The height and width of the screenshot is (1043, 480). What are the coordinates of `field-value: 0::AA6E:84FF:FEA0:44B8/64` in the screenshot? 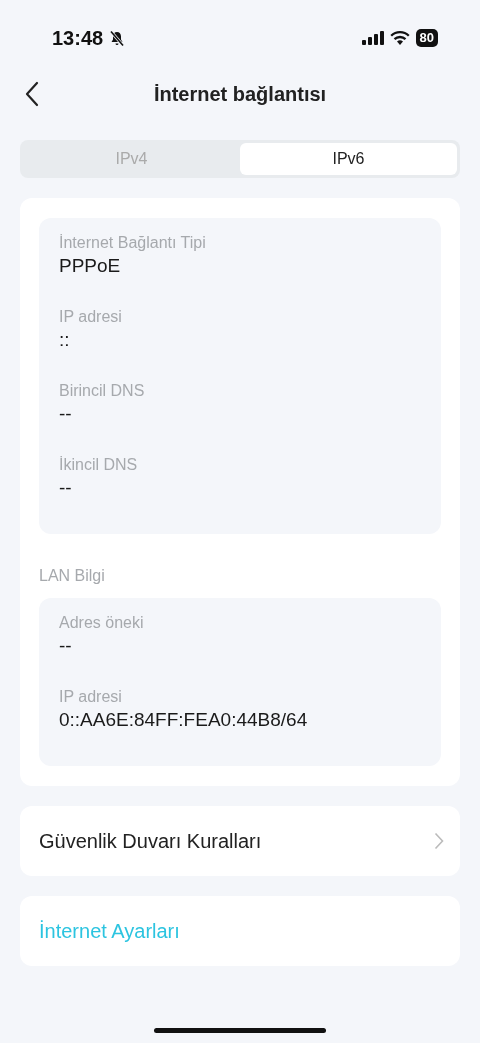 It's located at (184, 720).